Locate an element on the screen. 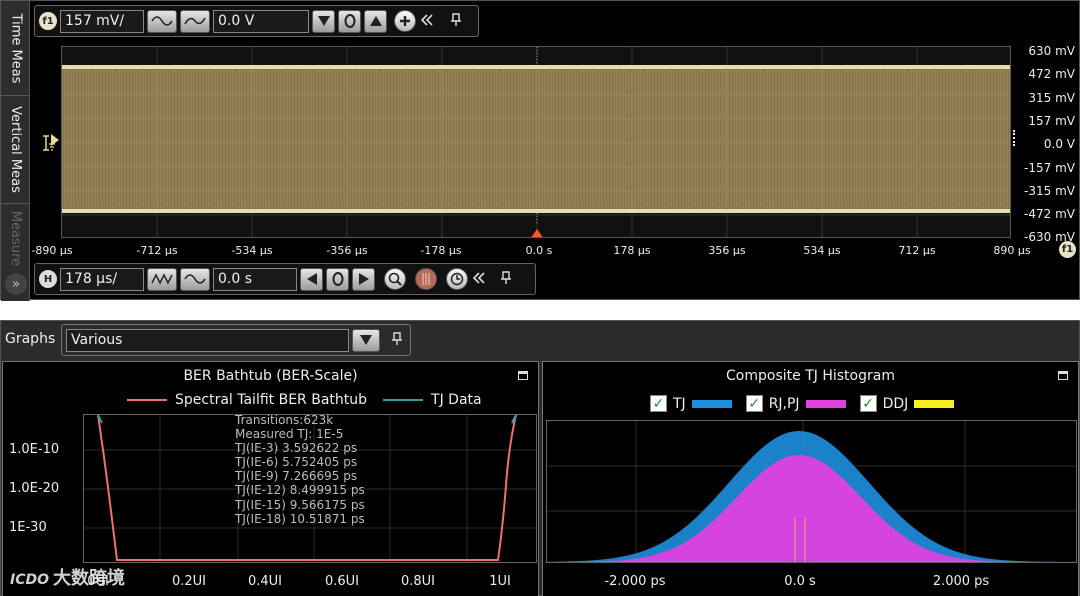  x-axis-label: -534 µs is located at coordinates (252, 250).